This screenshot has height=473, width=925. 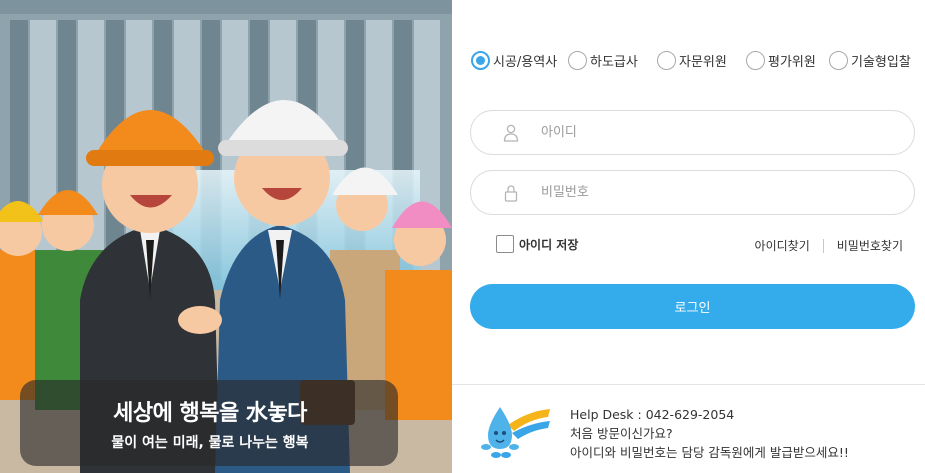 What do you see at coordinates (823, 245) in the screenshot?
I see `link-divider` at bounding box center [823, 245].